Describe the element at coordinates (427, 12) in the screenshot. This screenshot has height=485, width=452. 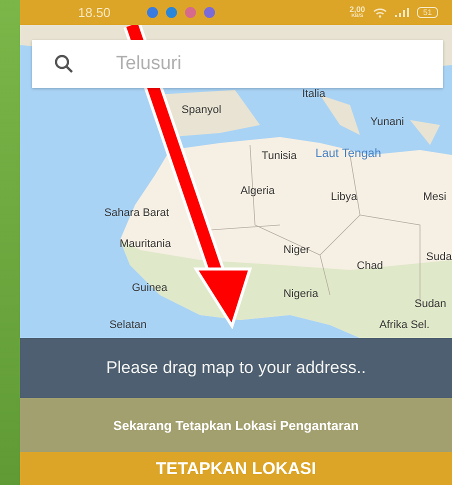
I see `battery-indicator: 51` at that location.